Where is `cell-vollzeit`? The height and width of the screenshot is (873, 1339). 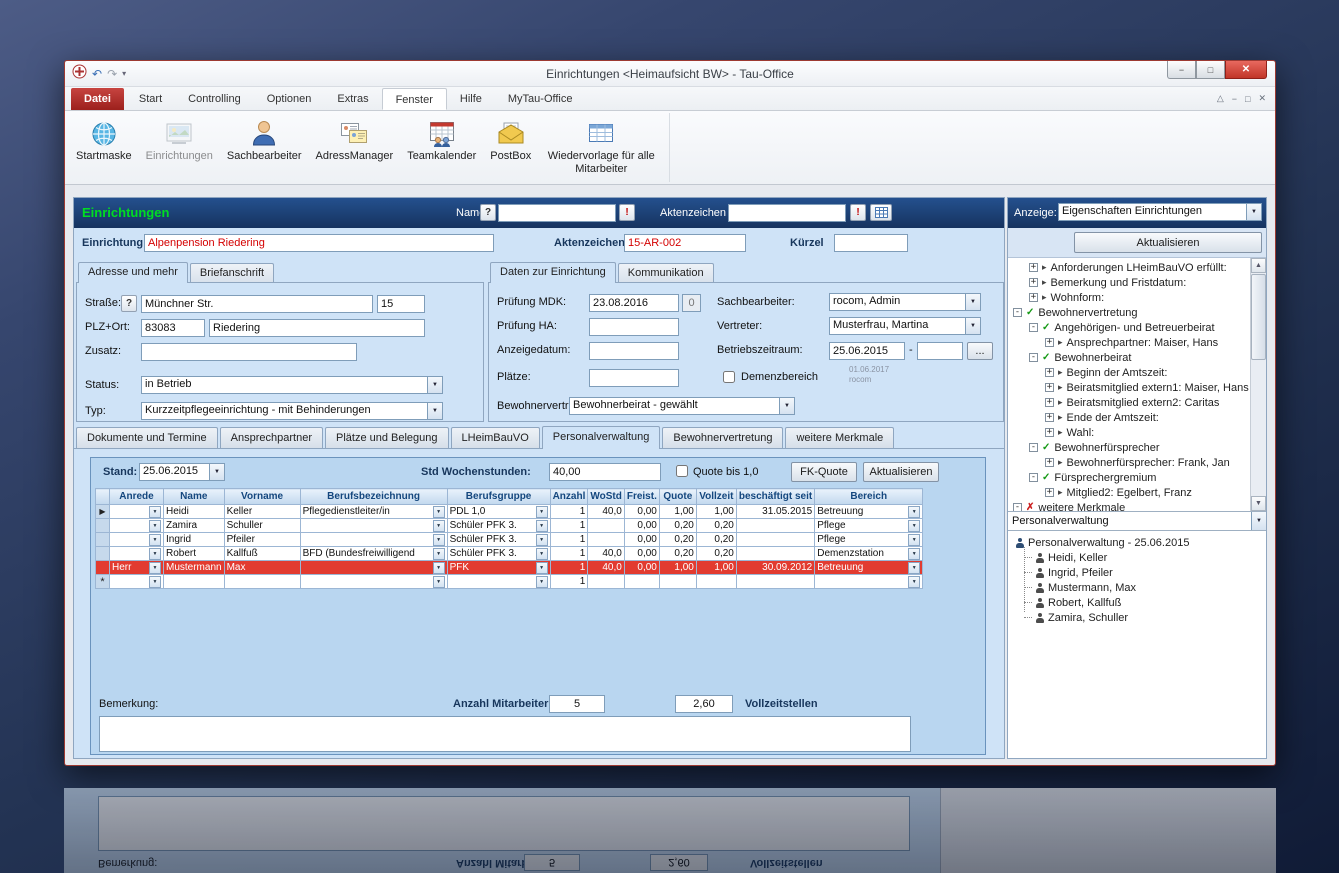
cell-vollzeit is located at coordinates (716, 581).